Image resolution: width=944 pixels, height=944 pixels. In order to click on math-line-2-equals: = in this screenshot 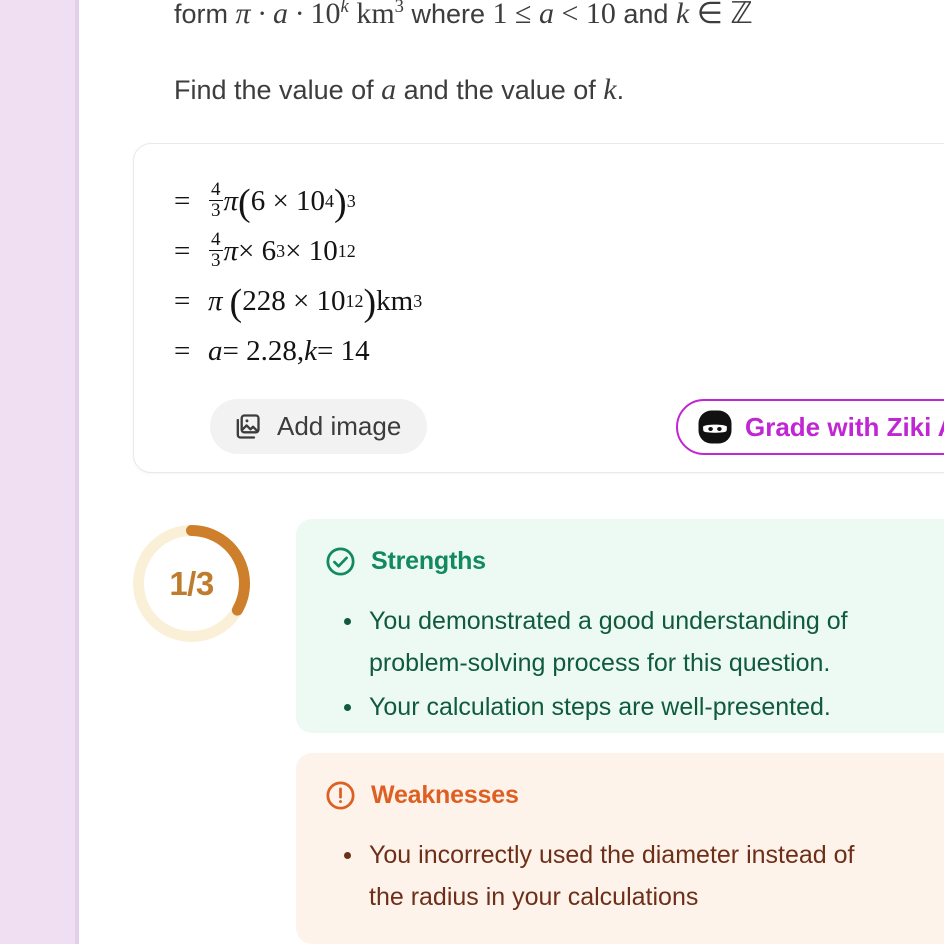, I will do `click(182, 250)`.